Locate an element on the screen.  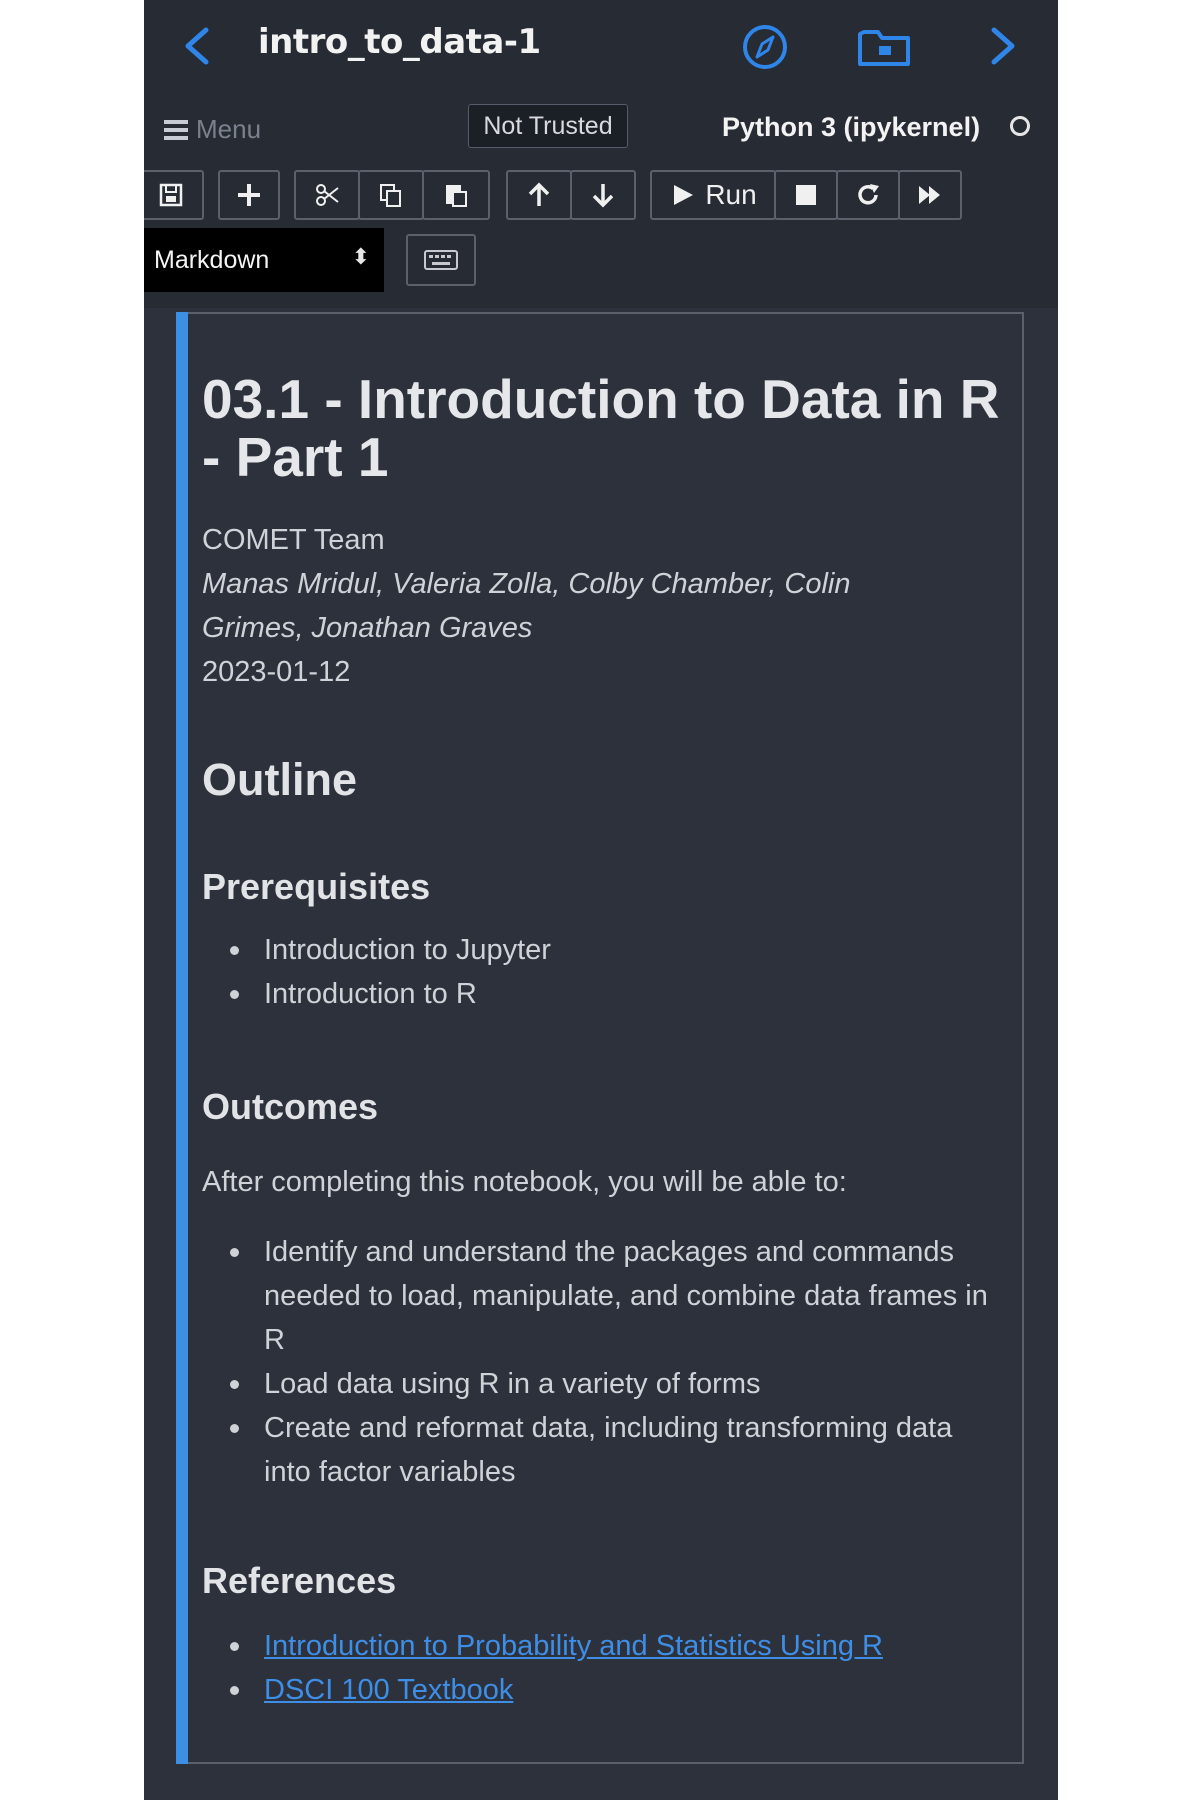
team-name: COMET Team is located at coordinates (293, 540).